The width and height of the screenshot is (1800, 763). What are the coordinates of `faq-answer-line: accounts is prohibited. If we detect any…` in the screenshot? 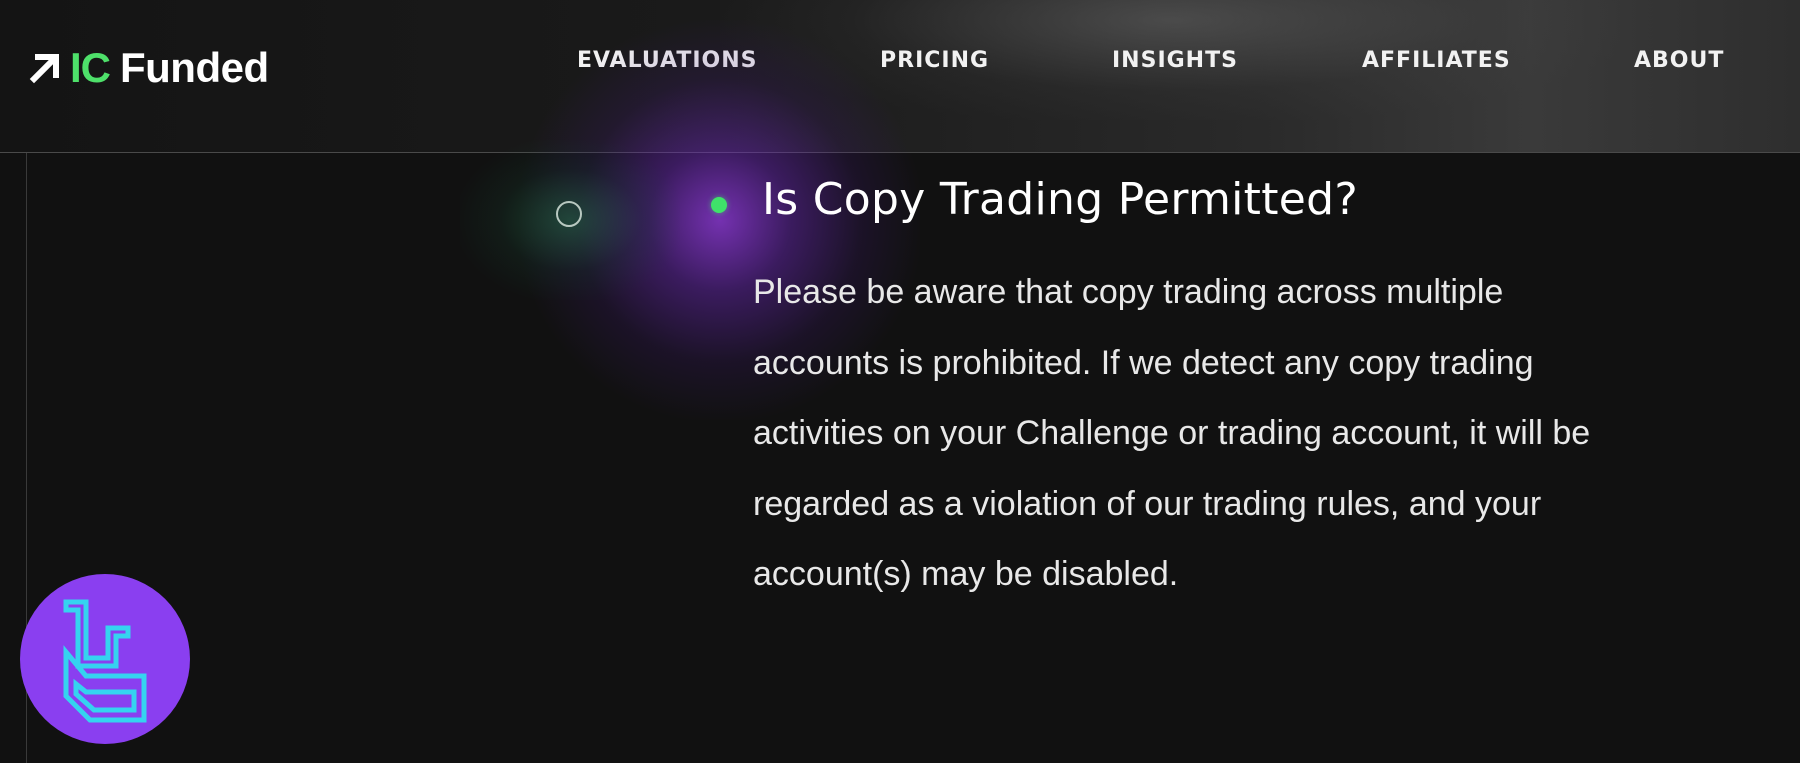 It's located at (1143, 362).